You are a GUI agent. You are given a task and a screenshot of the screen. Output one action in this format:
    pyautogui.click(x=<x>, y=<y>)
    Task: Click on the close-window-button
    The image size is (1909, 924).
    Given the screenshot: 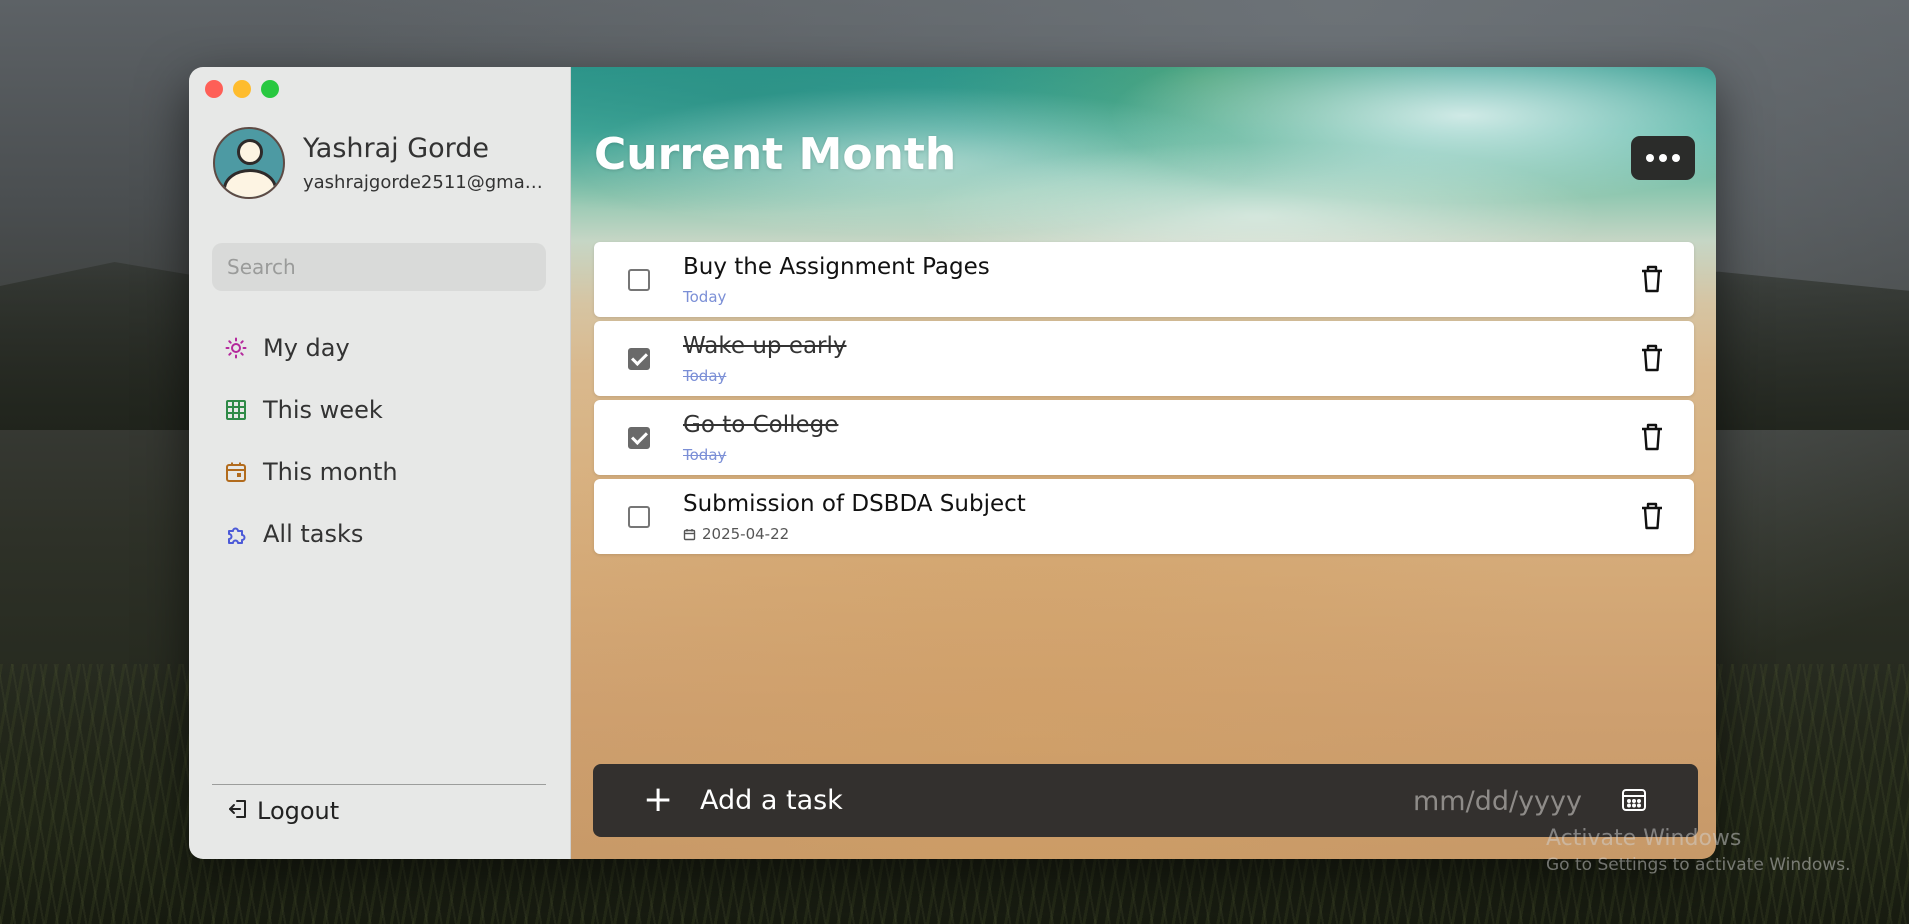 What is the action you would take?
    pyautogui.click(x=214, y=89)
    